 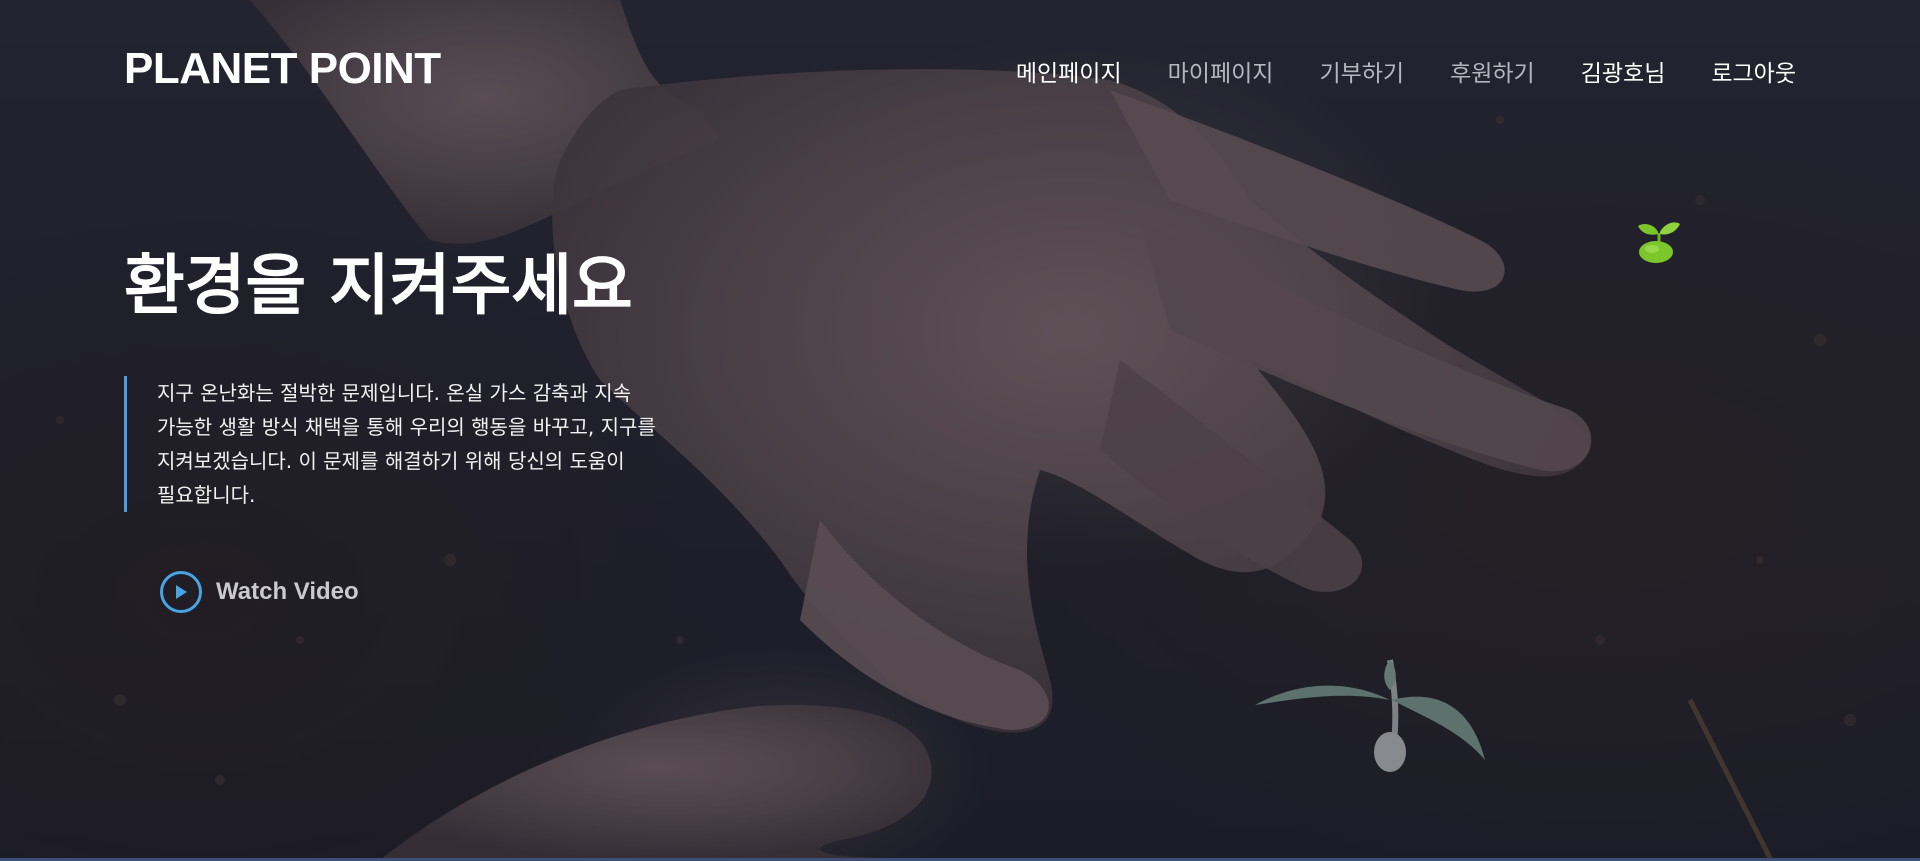 What do you see at coordinates (1623, 71) in the screenshot?
I see `nav-item-user-name: 김광호님` at bounding box center [1623, 71].